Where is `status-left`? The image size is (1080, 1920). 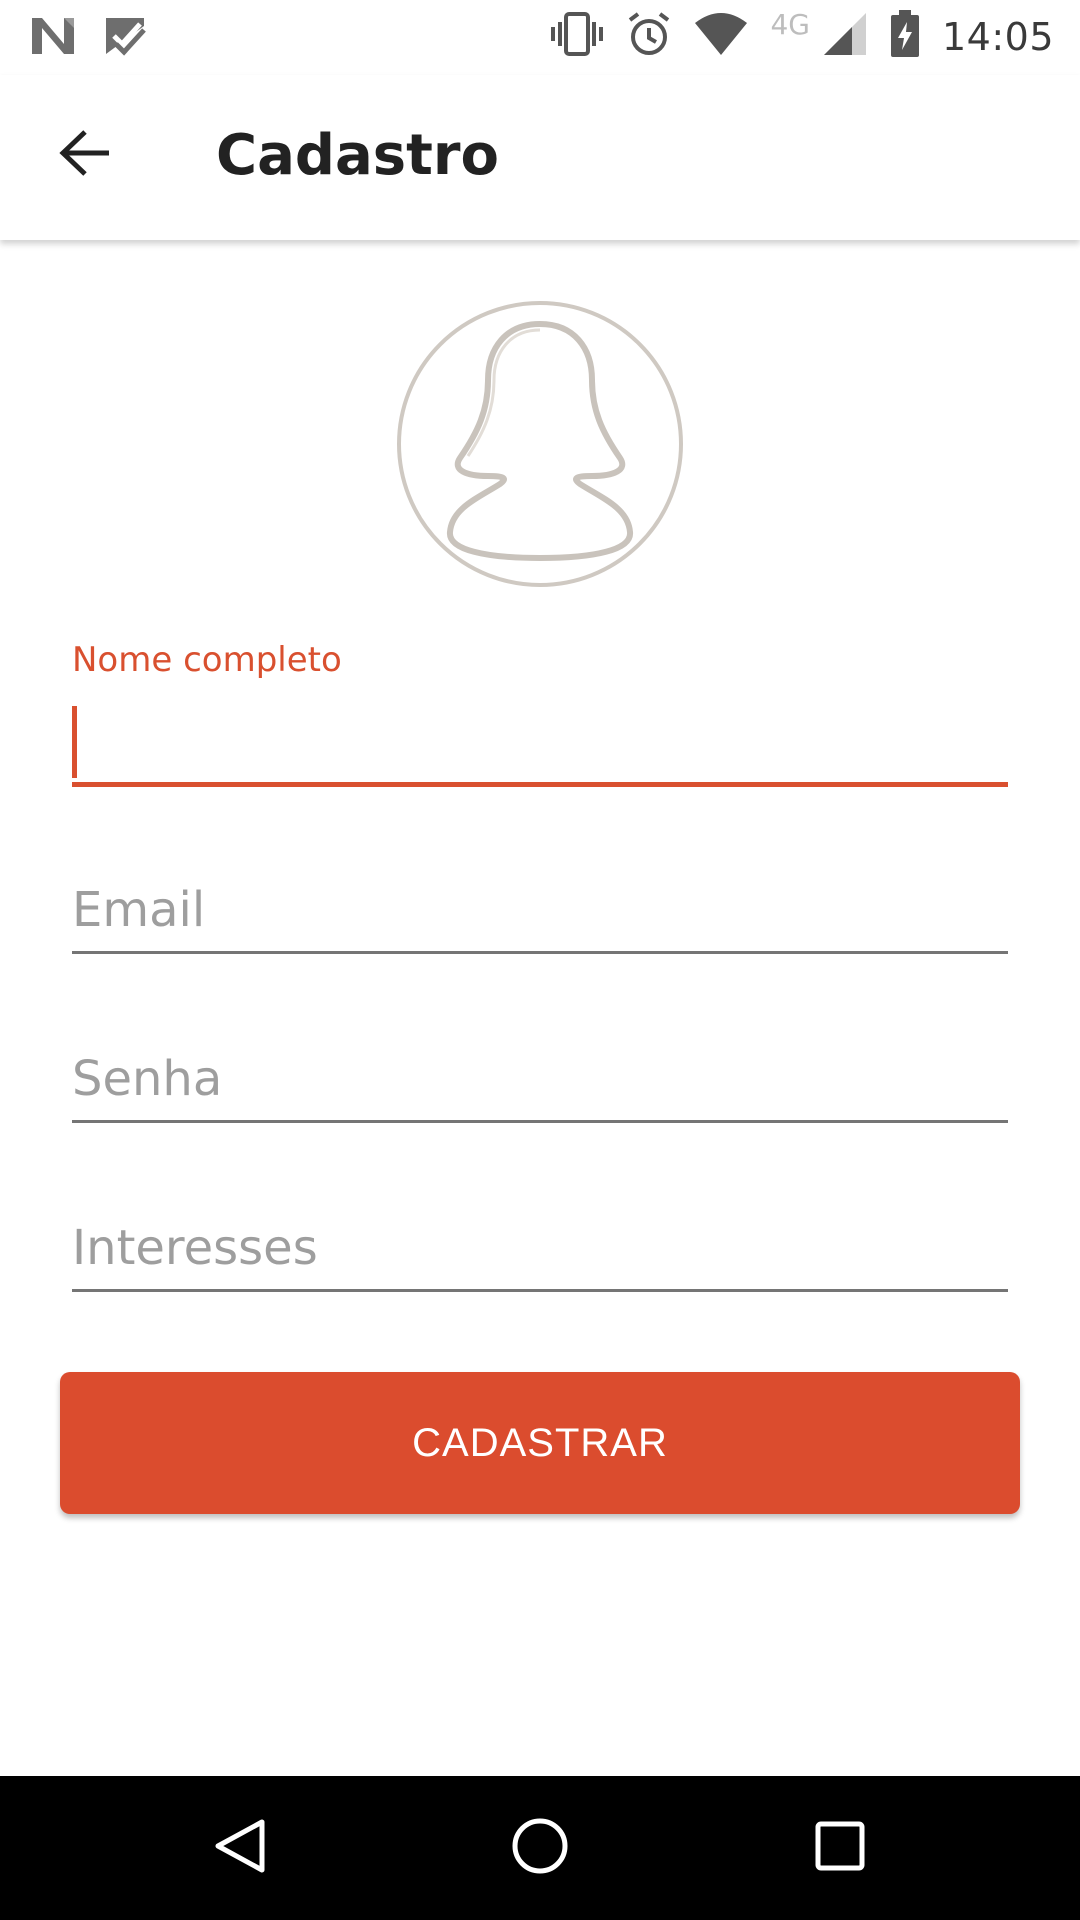
status-left is located at coordinates (88, 38).